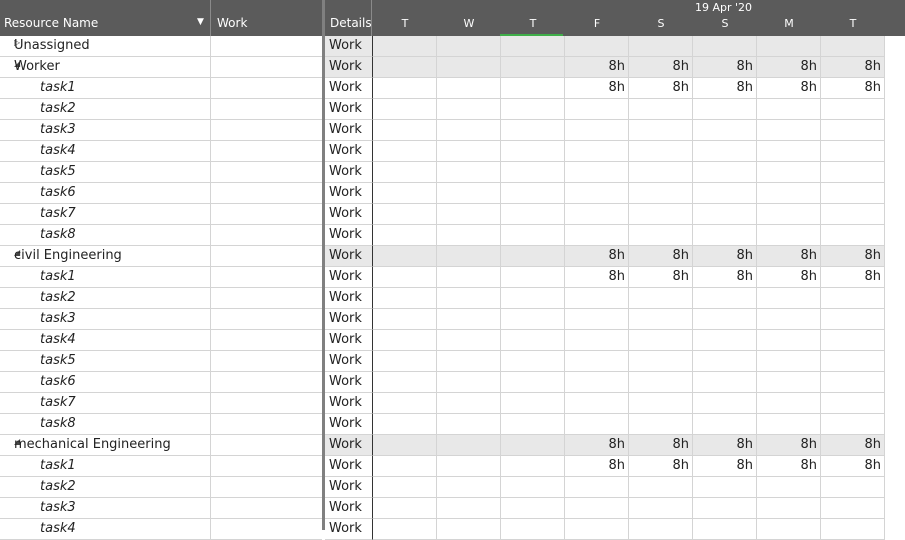 This screenshot has width=905, height=540. I want to click on resource-name-cell: ◢ civil Engineering, so click(105, 256).